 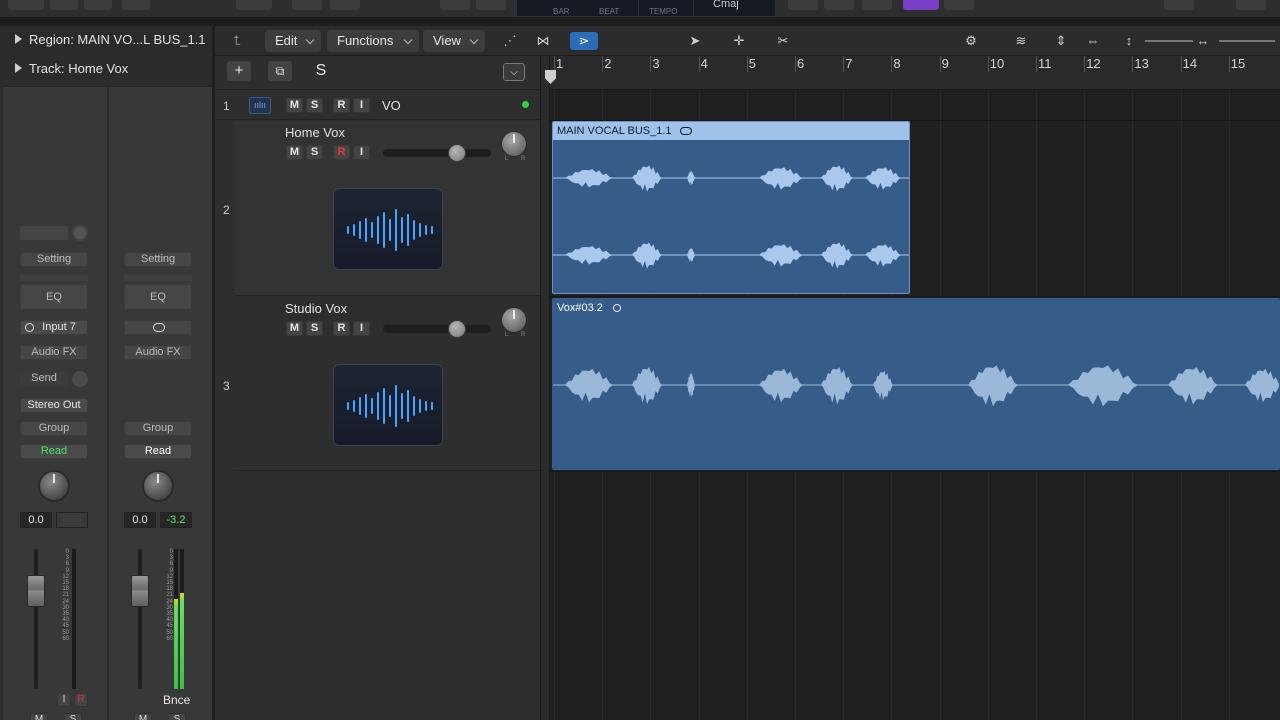 What do you see at coordinates (345, 5) in the screenshot?
I see `forward-button` at bounding box center [345, 5].